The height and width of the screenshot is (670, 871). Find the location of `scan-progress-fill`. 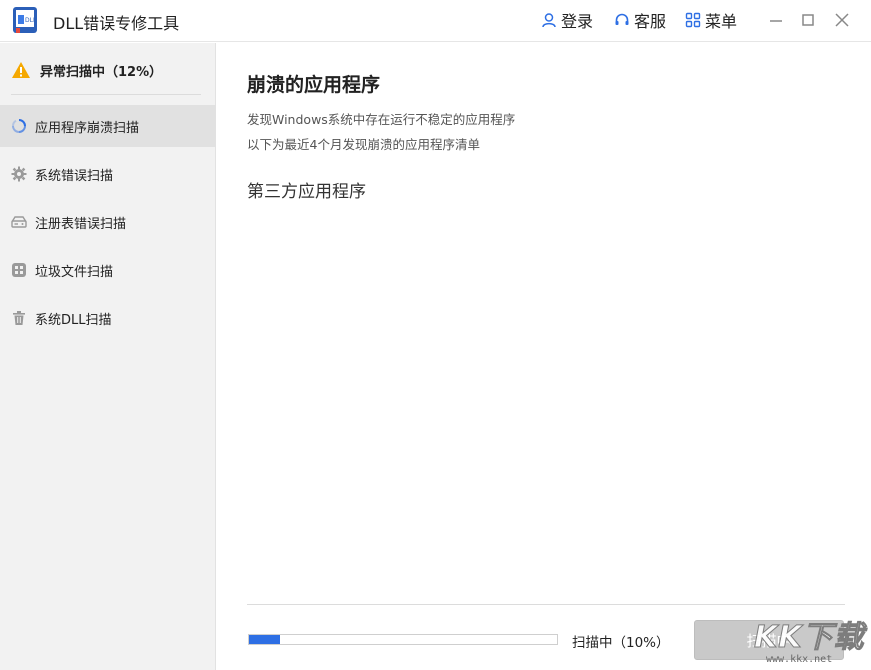

scan-progress-fill is located at coordinates (264, 639).